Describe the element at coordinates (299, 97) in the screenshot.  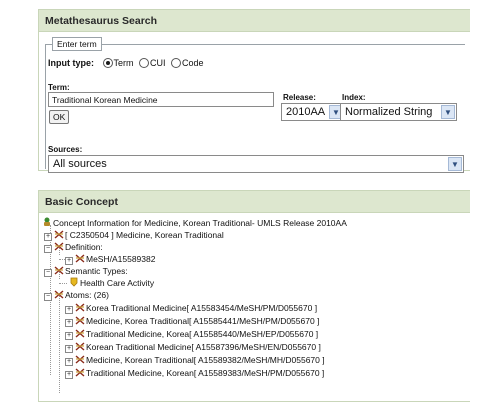
I see `release-label: Release:` at that location.